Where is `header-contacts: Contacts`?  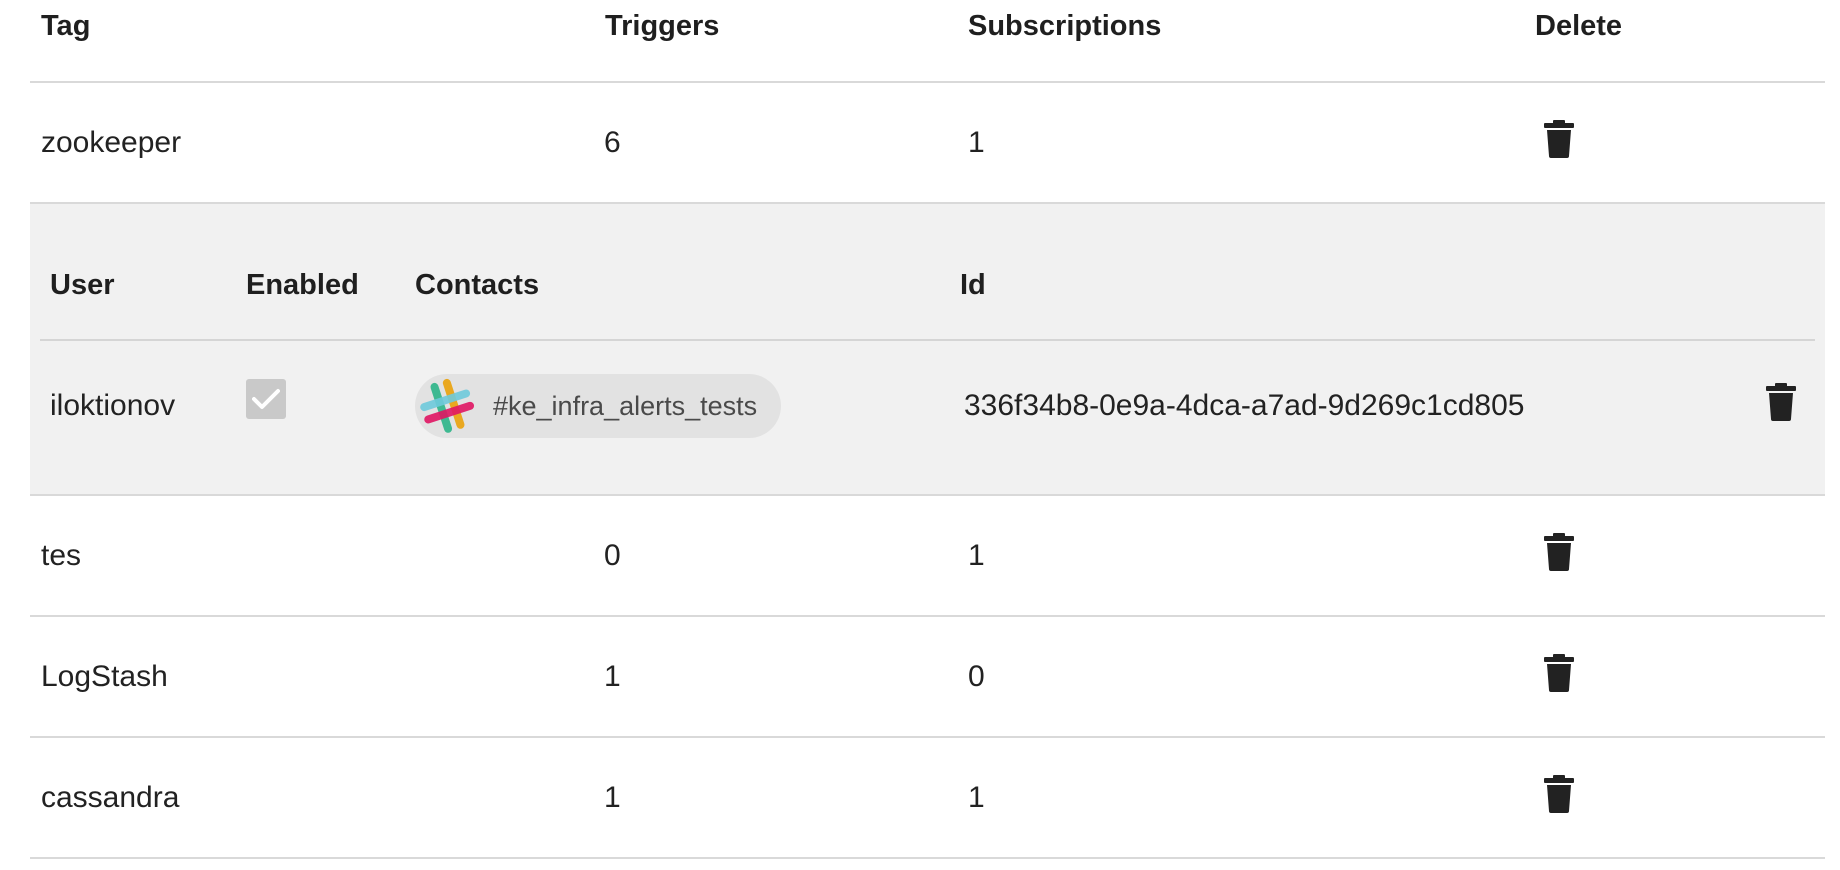
header-contacts: Contacts is located at coordinates (477, 285).